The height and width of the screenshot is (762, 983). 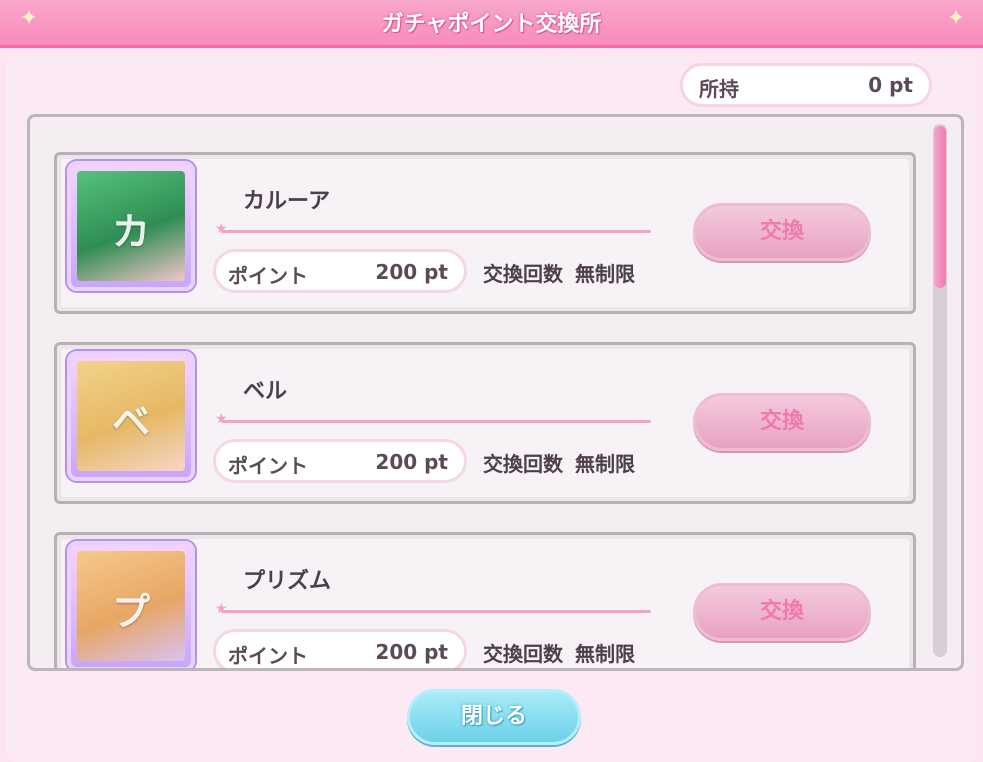 I want to click on close-button-label: 閉じる, so click(x=493, y=716).